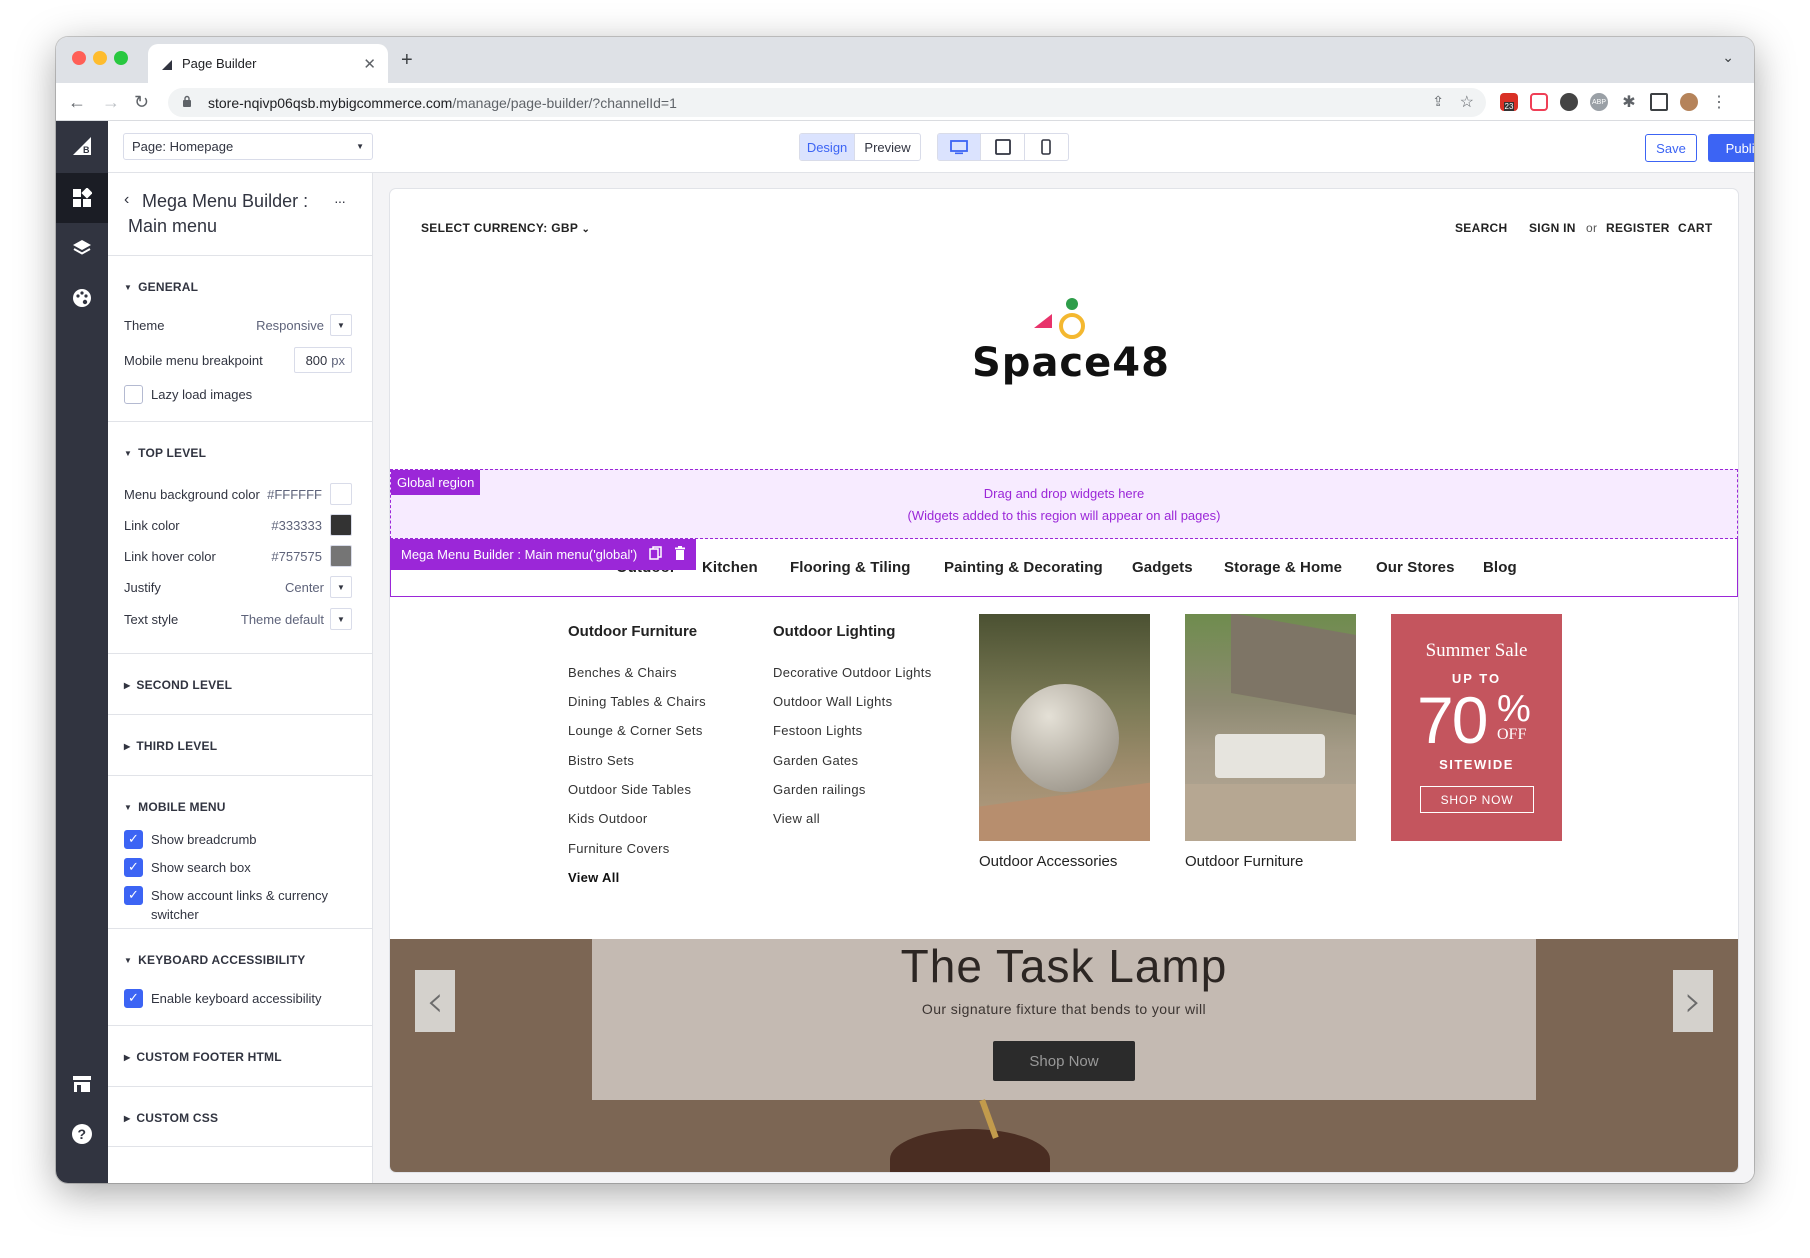 This screenshot has width=1810, height=1258. Describe the element at coordinates (1481, 228) in the screenshot. I see `search-link: SEARCH` at that location.